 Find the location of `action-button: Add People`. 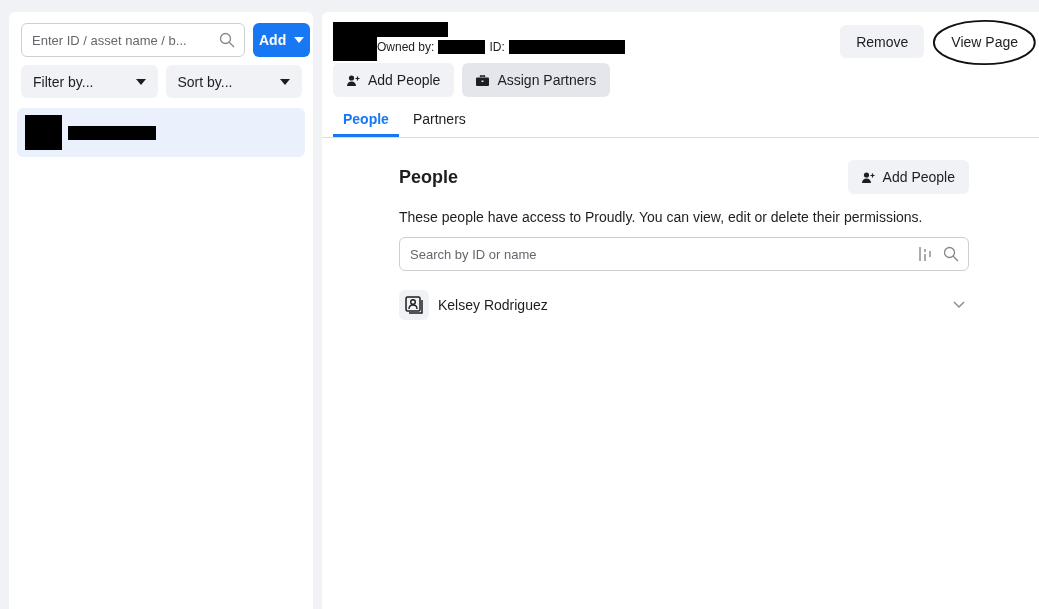

action-button: Add People is located at coordinates (394, 80).